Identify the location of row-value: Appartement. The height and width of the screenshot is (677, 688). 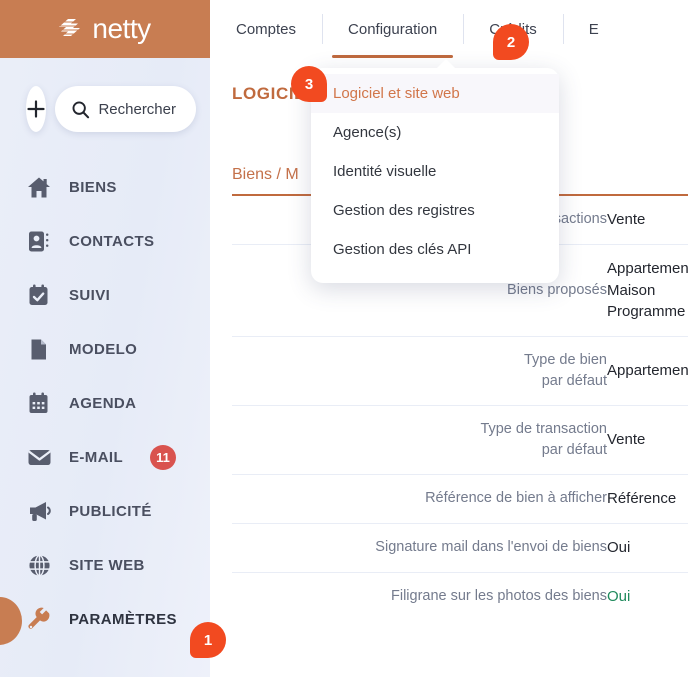
(647, 370).